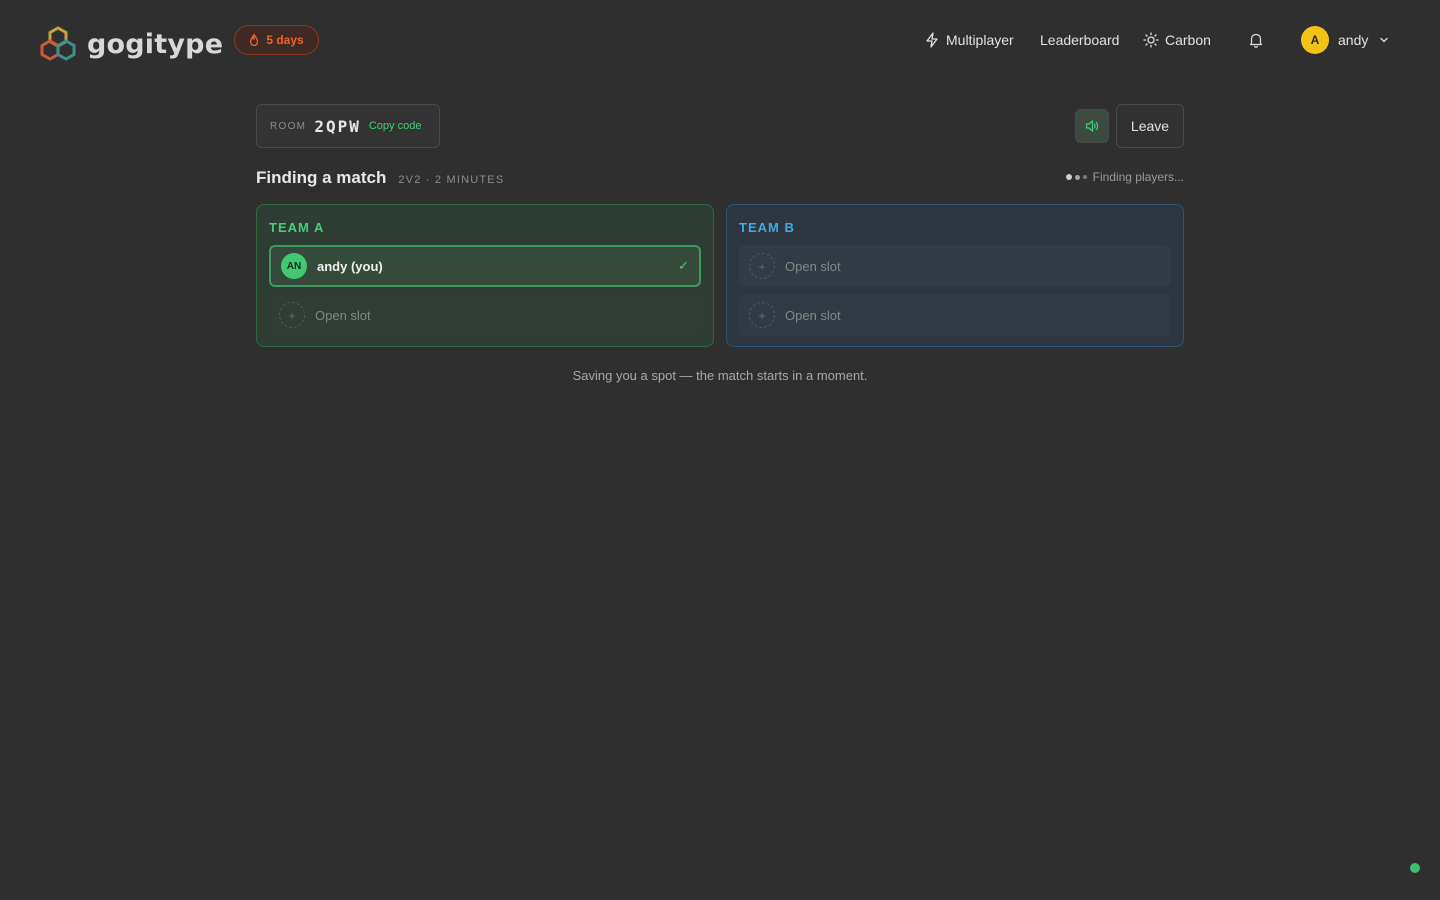 The height and width of the screenshot is (900, 1440). I want to click on team-b-panel: TEAM B + Open slot + Open slot, so click(955, 275).